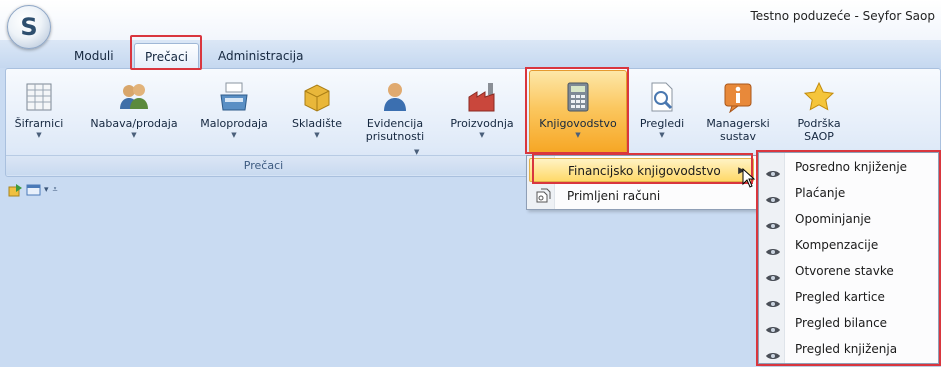 This screenshot has width=941, height=367. I want to click on menu-item-placanje: Plaćanje, so click(848, 193).